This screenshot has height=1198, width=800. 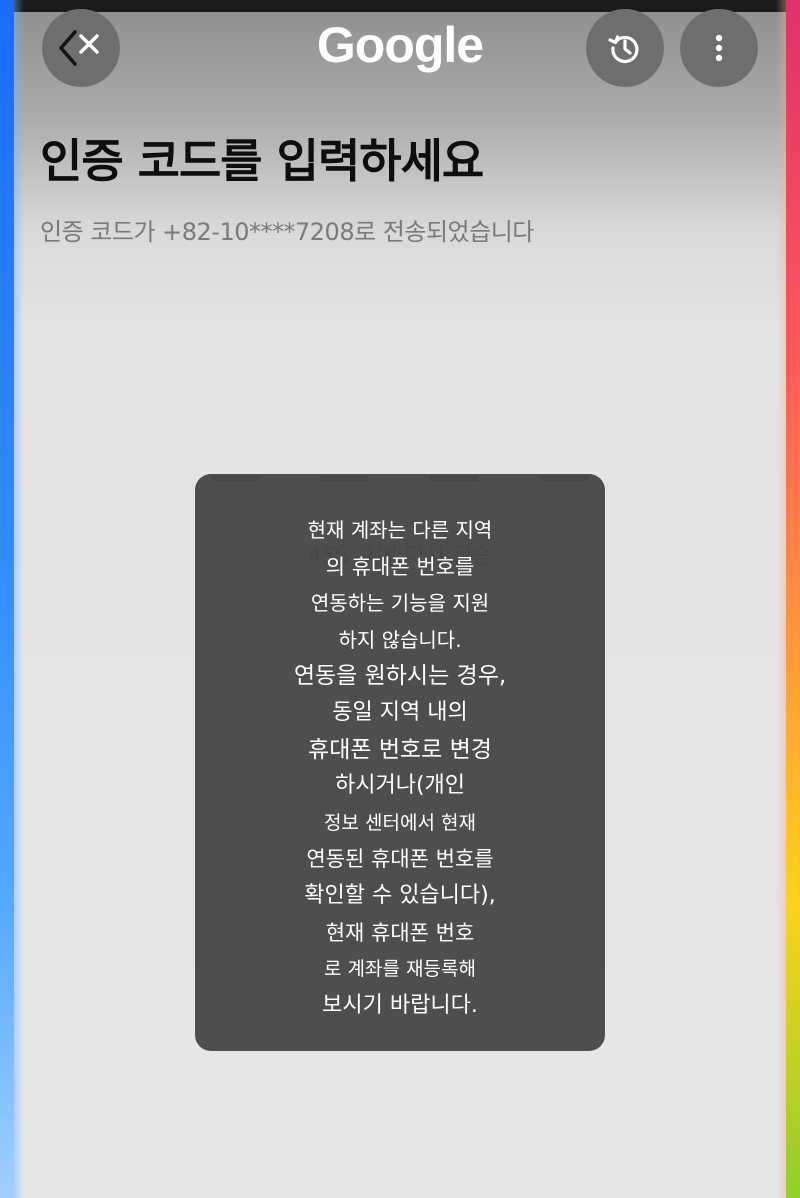 I want to click on toast-line: 동일 지역 내의, so click(x=400, y=712).